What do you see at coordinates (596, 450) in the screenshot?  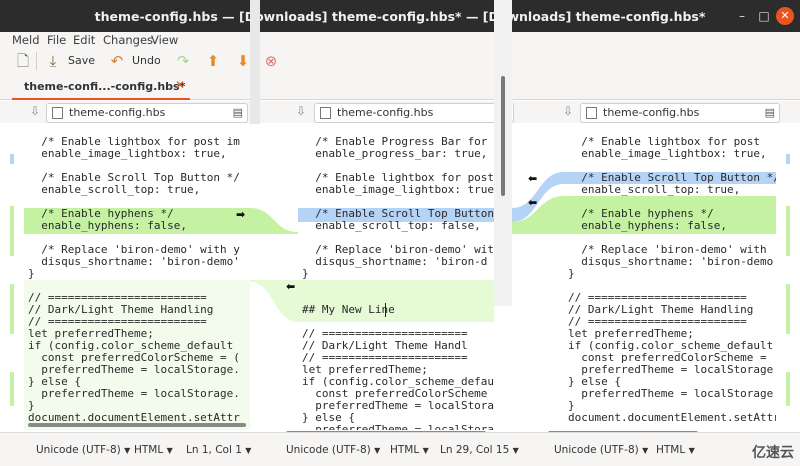 I see `encoding-label: Unicode (UTF-8)` at bounding box center [596, 450].